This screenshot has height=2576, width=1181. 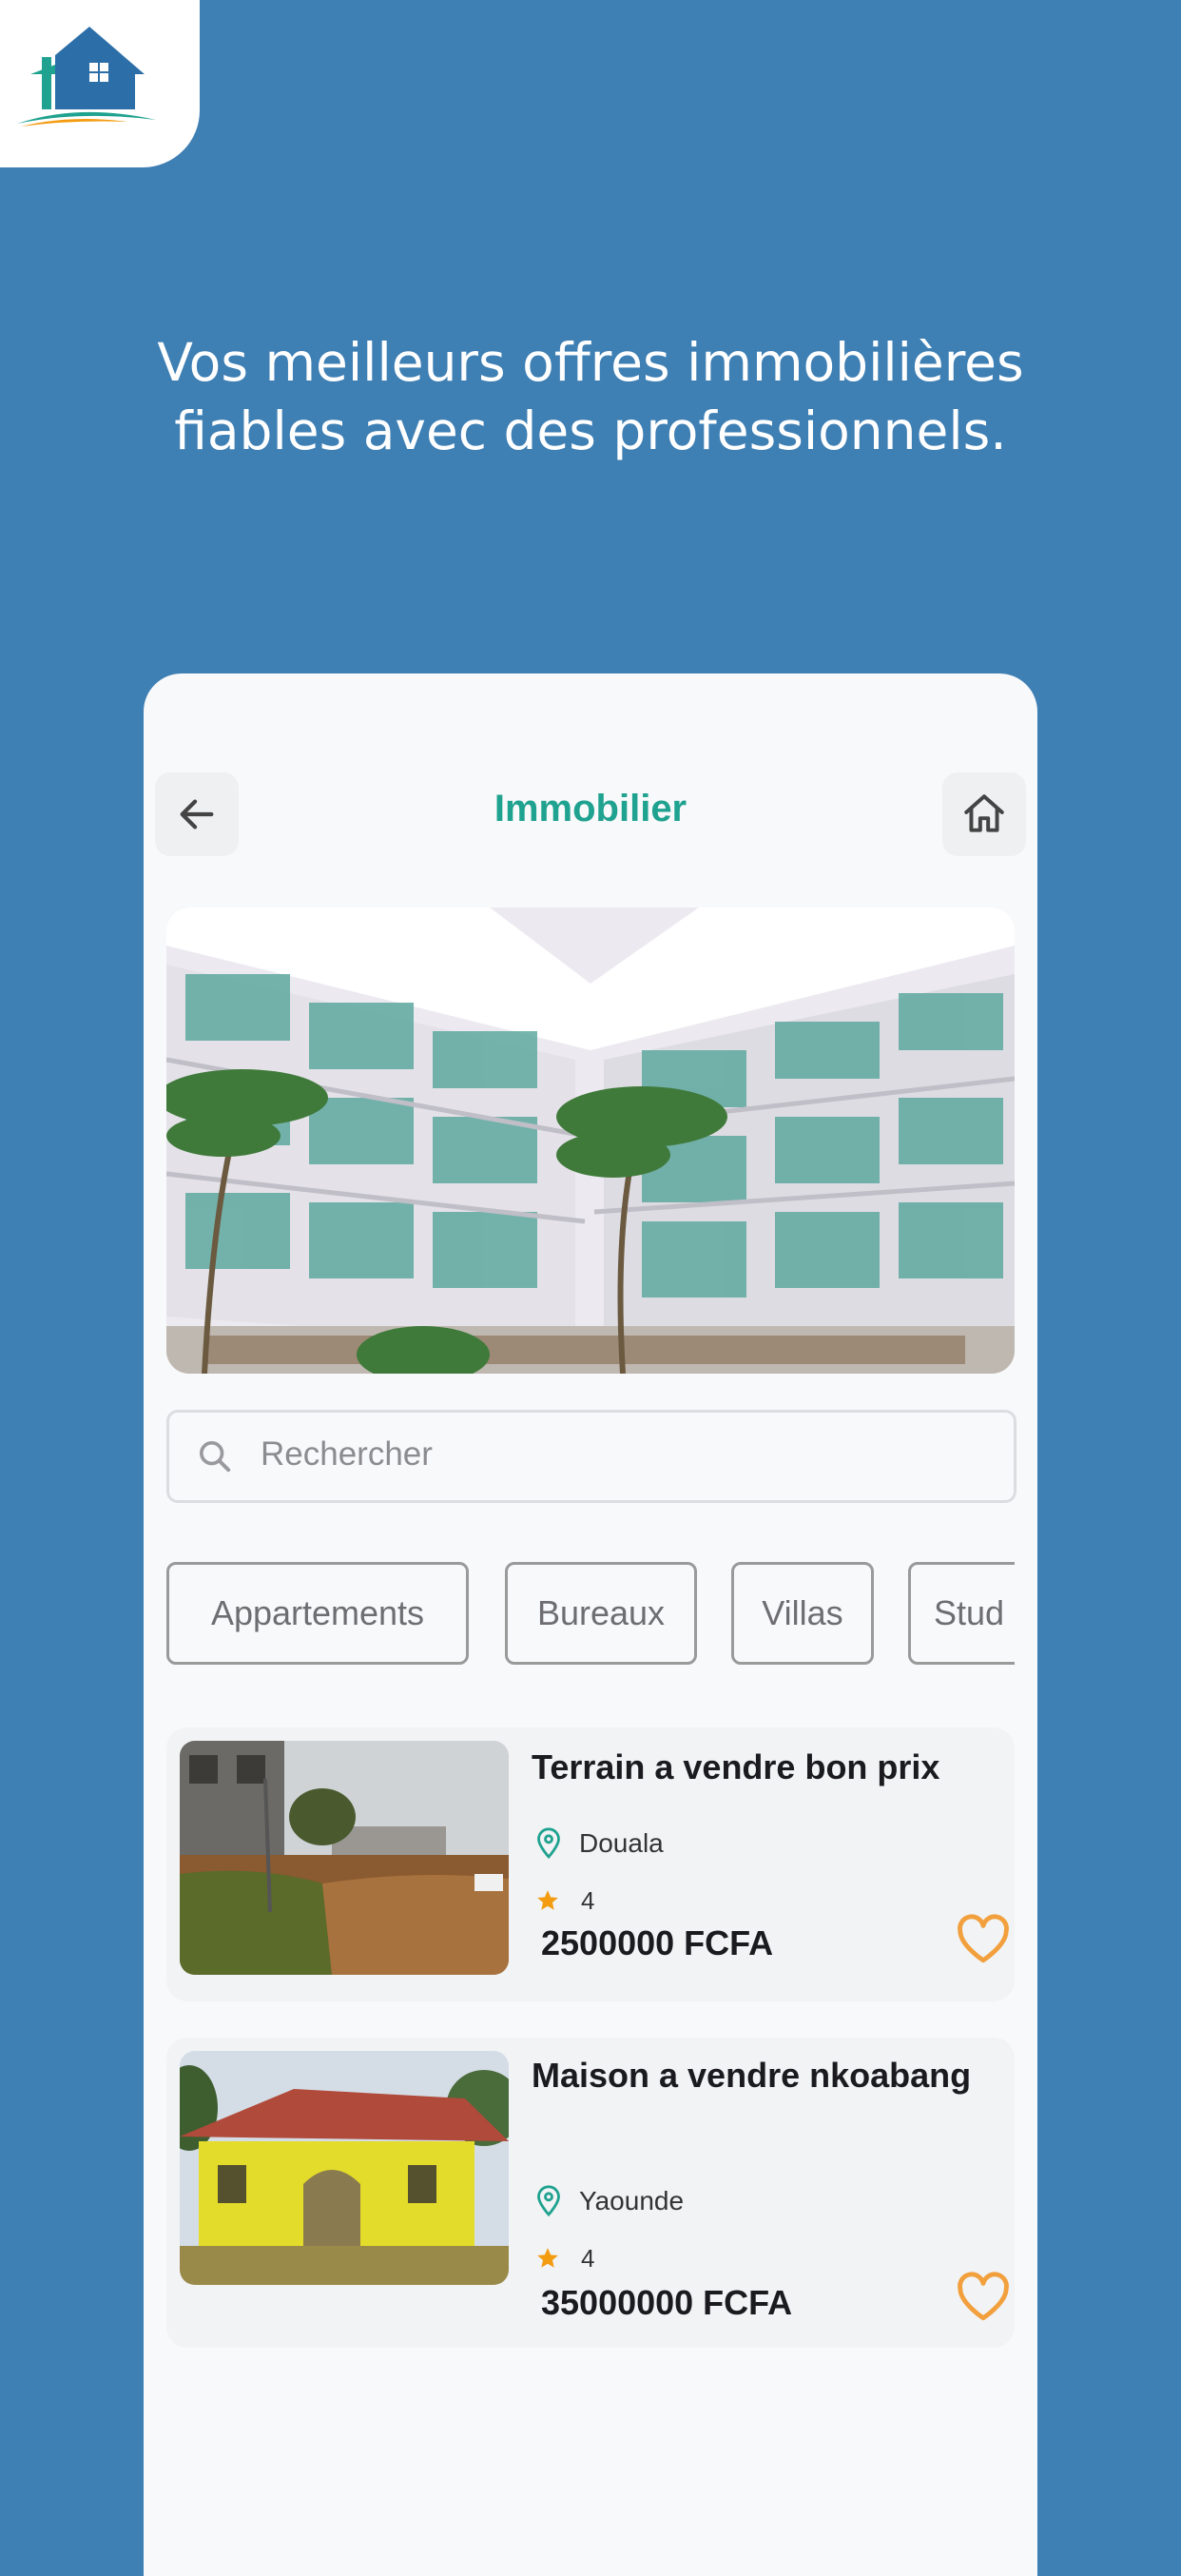 I want to click on house-logo-icon, so click(x=86, y=77).